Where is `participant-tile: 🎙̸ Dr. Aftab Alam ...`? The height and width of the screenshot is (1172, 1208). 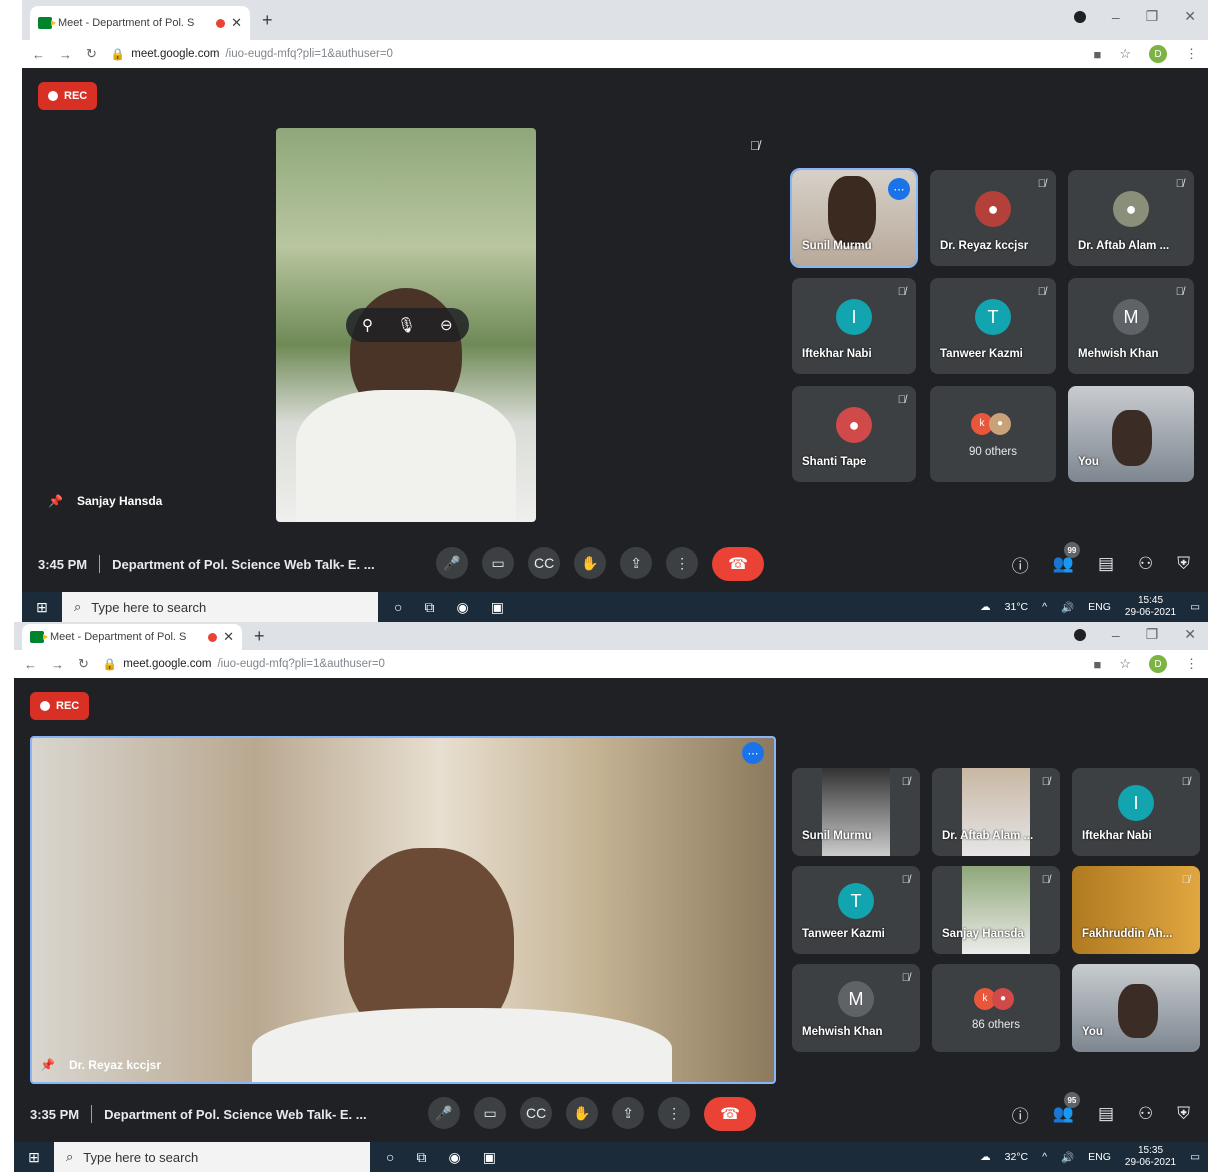 participant-tile: 🎙̸ Dr. Aftab Alam ... is located at coordinates (996, 812).